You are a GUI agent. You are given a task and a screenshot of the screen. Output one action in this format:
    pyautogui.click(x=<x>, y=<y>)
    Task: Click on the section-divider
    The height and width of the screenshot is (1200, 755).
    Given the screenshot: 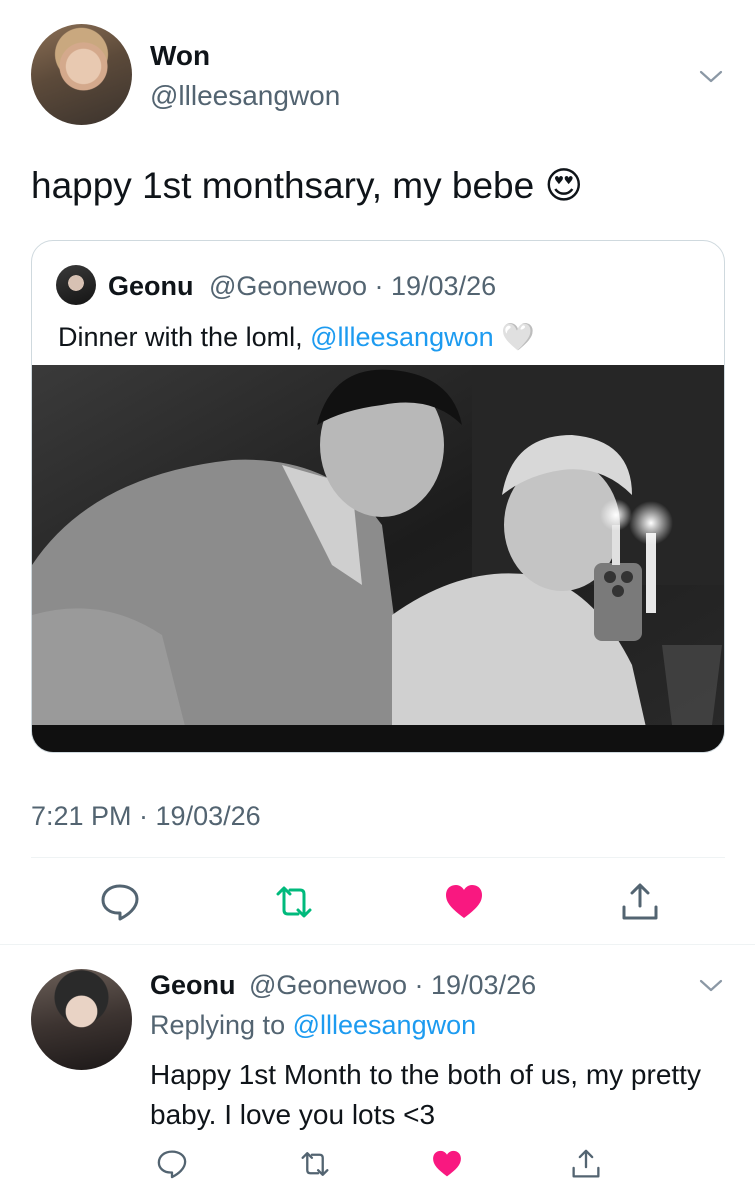 What is the action you would take?
    pyautogui.click(x=377, y=944)
    